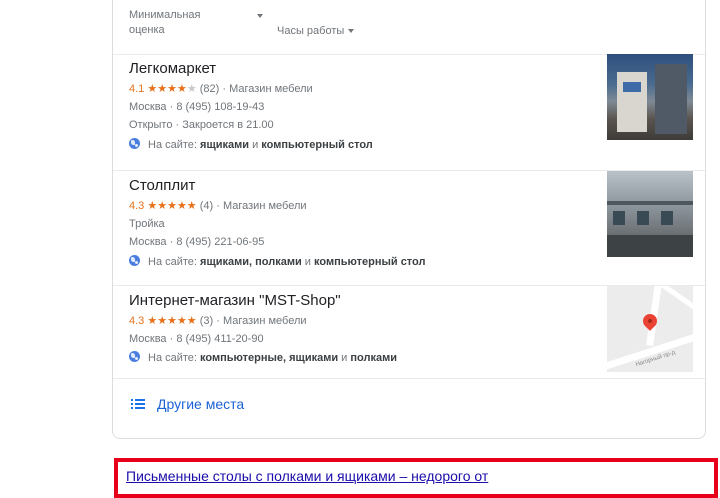 This screenshot has width=720, height=498. I want to click on place-name: Столплит, so click(162, 185).